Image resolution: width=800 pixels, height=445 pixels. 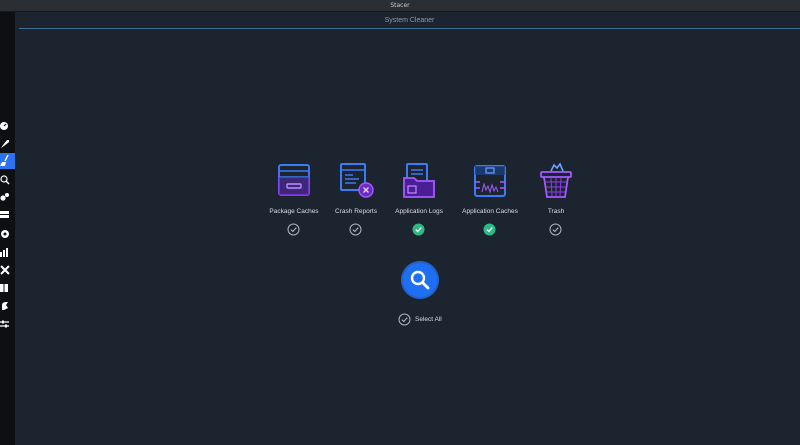 I want to click on sidebar, so click(x=7, y=228).